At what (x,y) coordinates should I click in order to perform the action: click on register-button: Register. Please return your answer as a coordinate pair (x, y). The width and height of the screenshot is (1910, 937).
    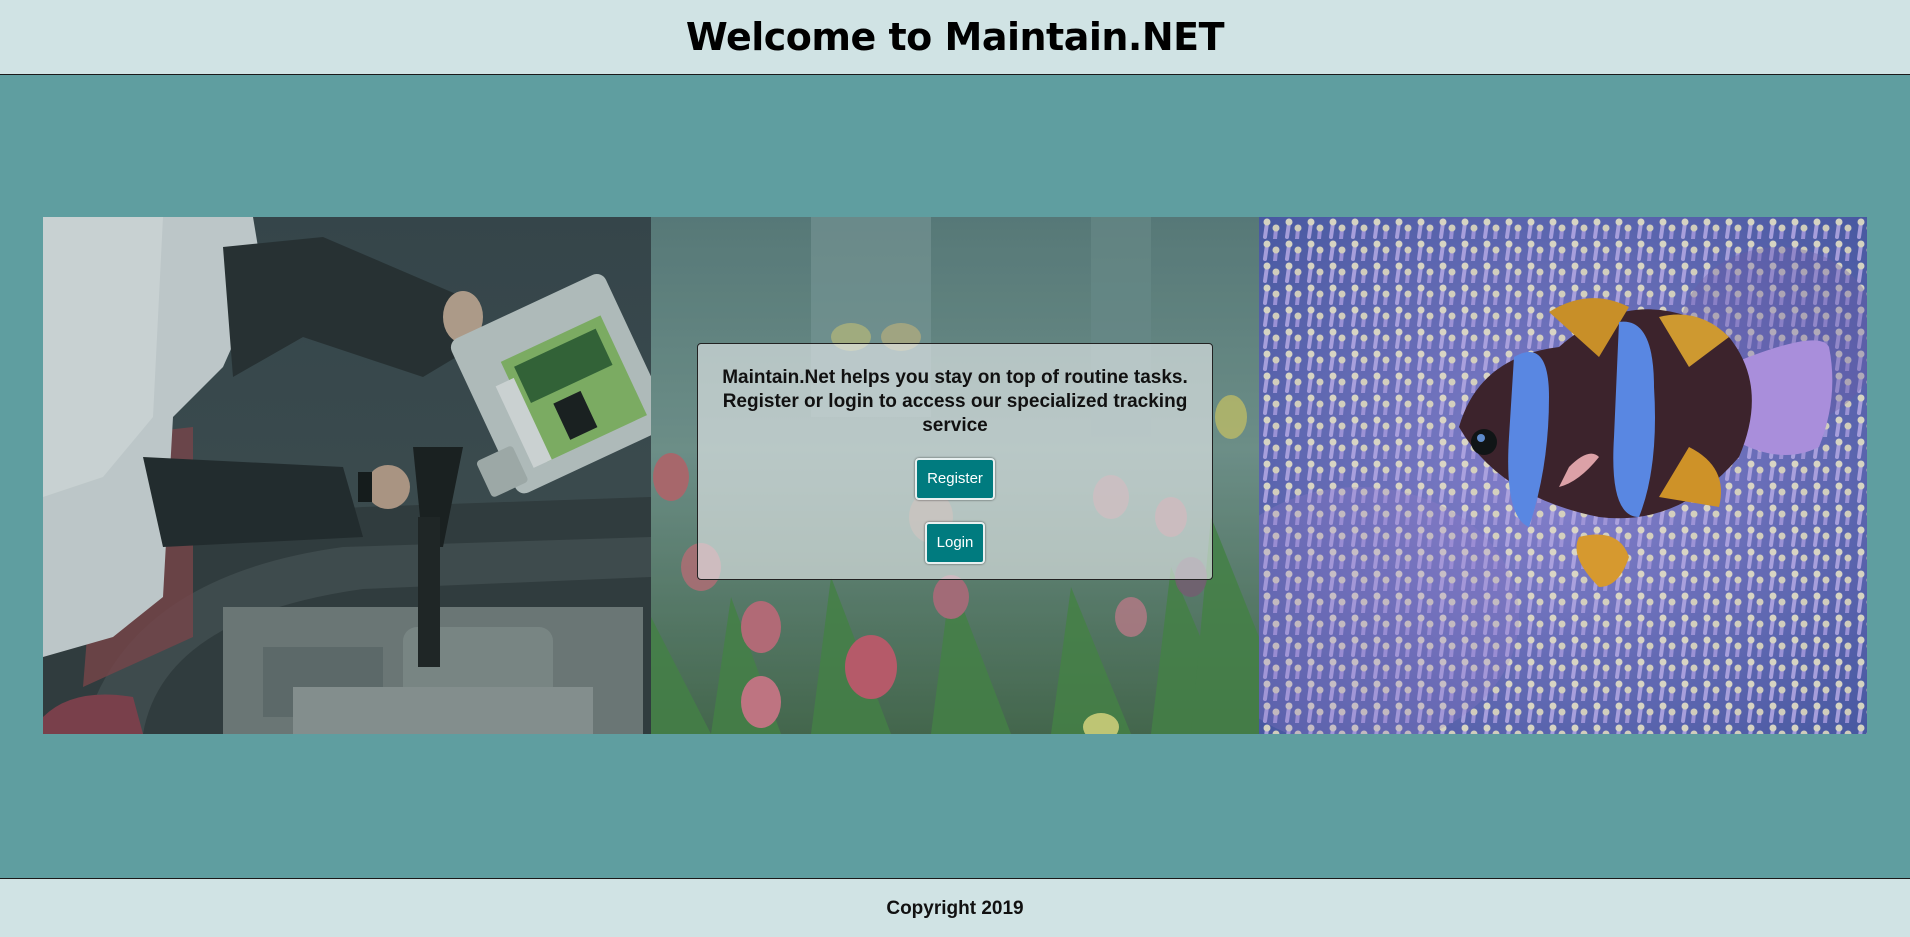
    Looking at the image, I should click on (955, 479).